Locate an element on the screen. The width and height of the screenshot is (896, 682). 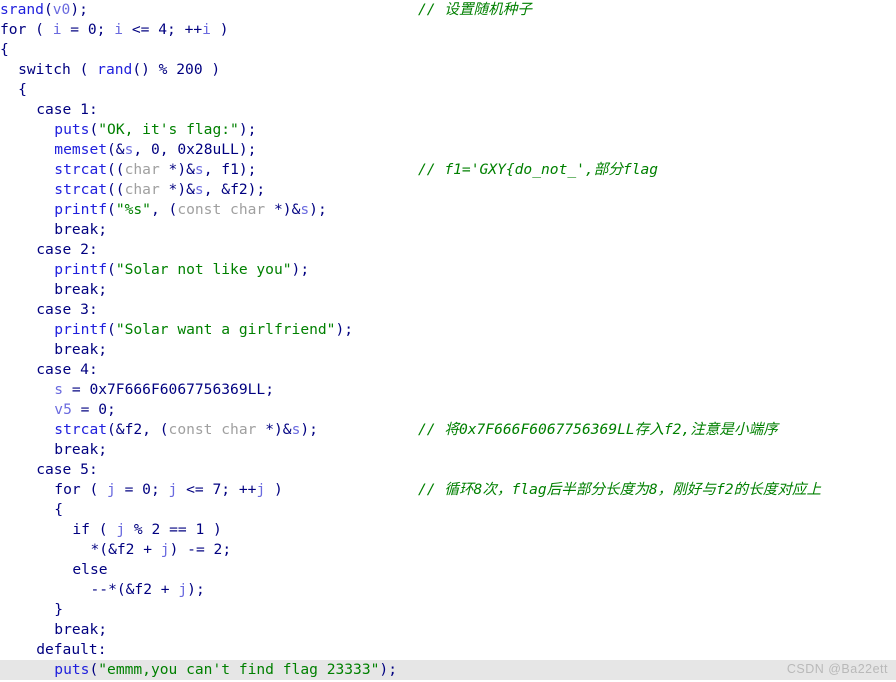
code-token-punct: , f1); is located at coordinates (230, 169).